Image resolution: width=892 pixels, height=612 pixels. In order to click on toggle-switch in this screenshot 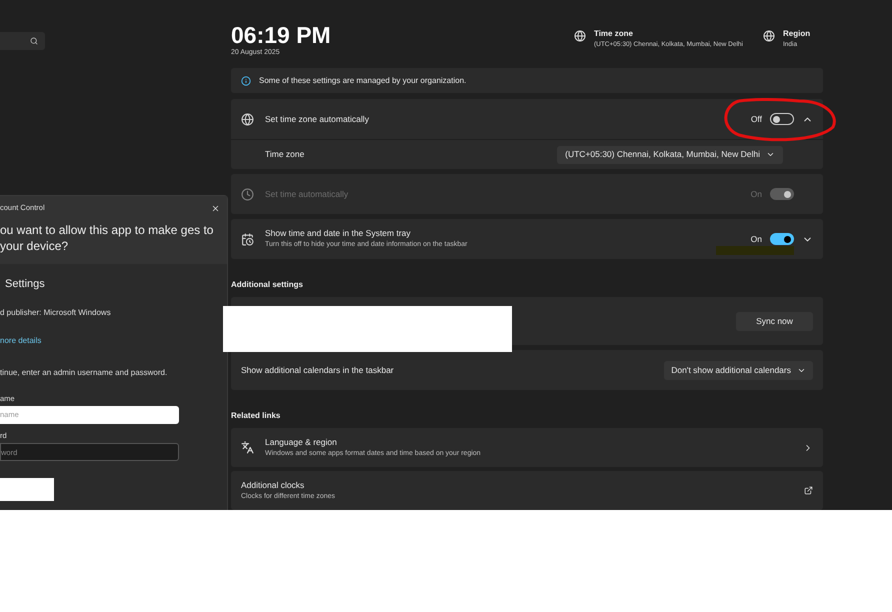, I will do `click(782, 239)`.